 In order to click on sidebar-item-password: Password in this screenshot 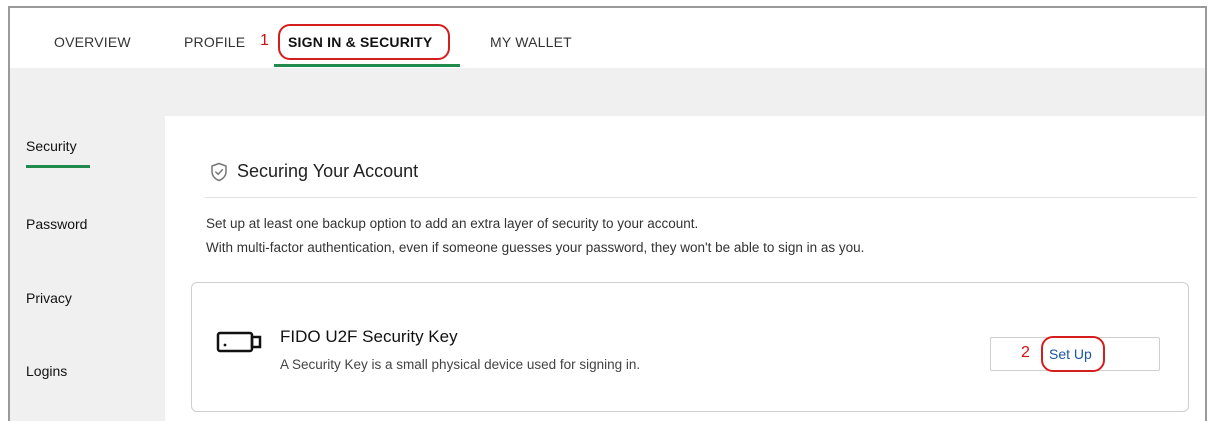, I will do `click(56, 224)`.